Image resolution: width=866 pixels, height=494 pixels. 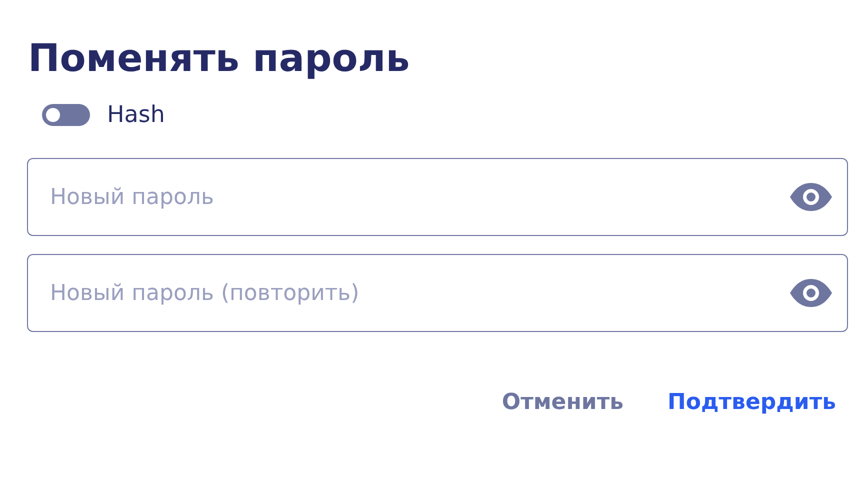 What do you see at coordinates (219, 58) in the screenshot?
I see `dialog-title: Поменять пароль` at bounding box center [219, 58].